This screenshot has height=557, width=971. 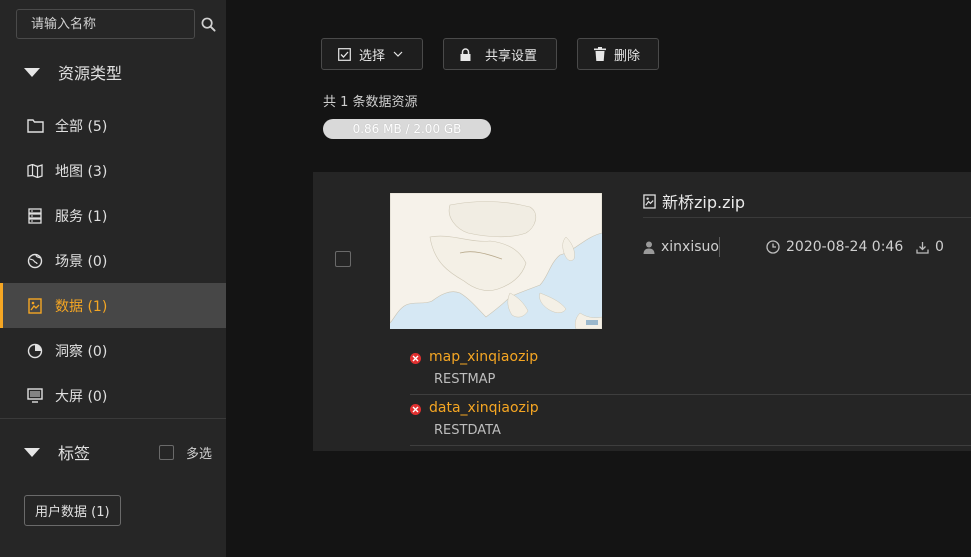 What do you see at coordinates (113, 395) in the screenshot?
I see `sidebar-item-screen: 大屏 (0)` at bounding box center [113, 395].